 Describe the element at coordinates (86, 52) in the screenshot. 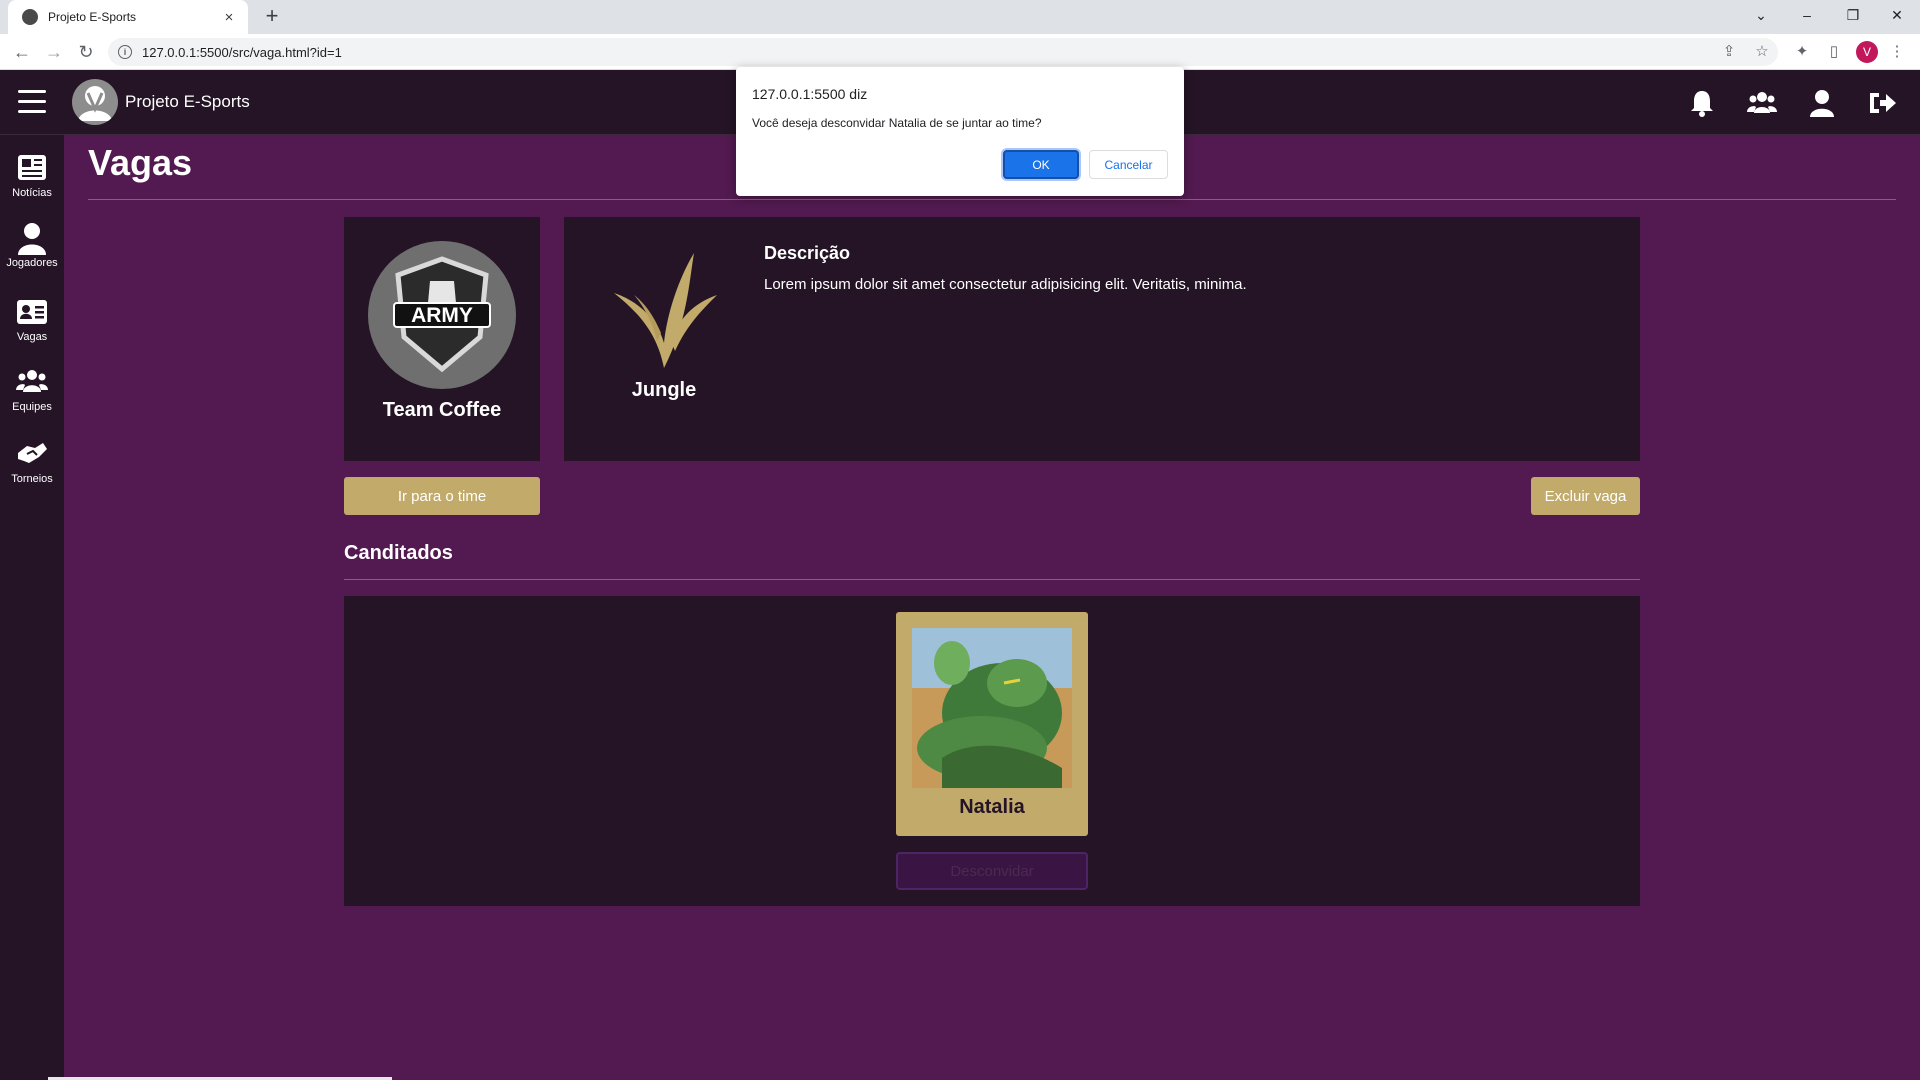

I see `reload-icon: ↻` at that location.